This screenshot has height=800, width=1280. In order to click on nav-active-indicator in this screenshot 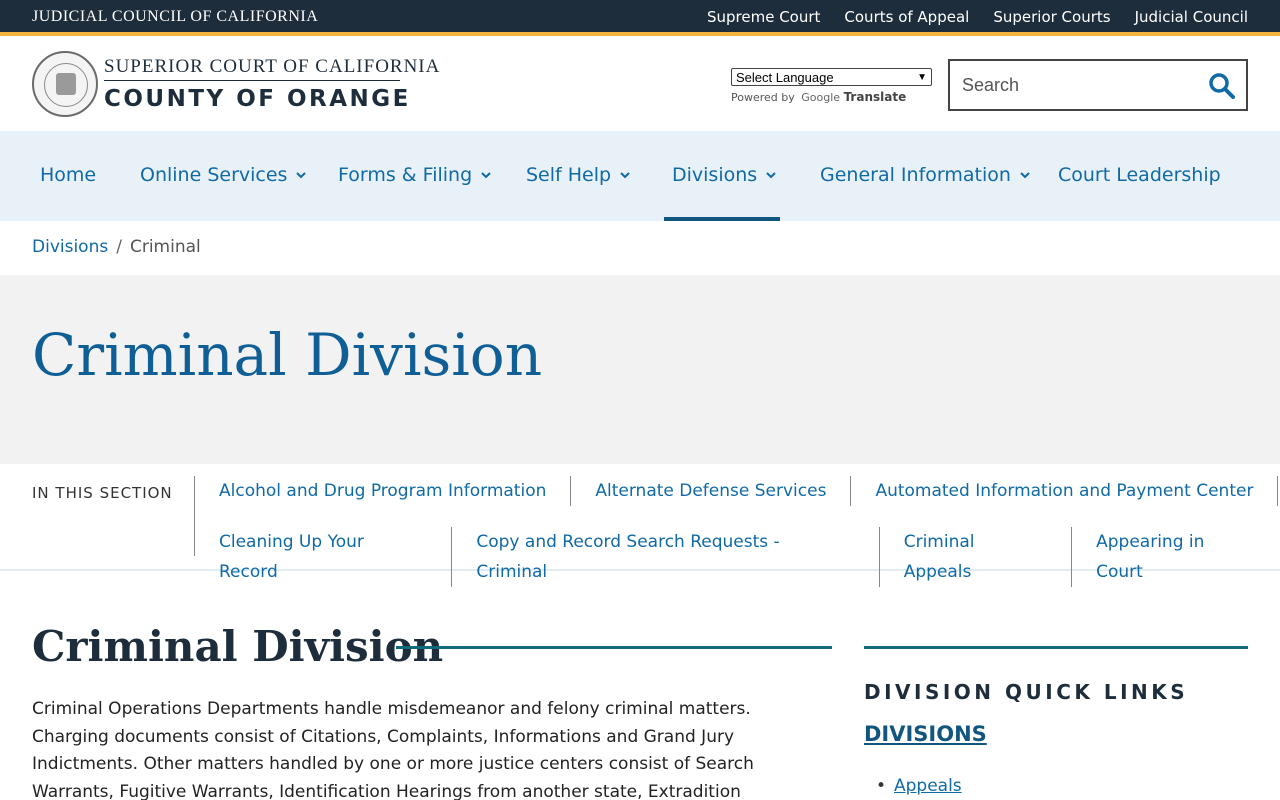, I will do `click(722, 219)`.